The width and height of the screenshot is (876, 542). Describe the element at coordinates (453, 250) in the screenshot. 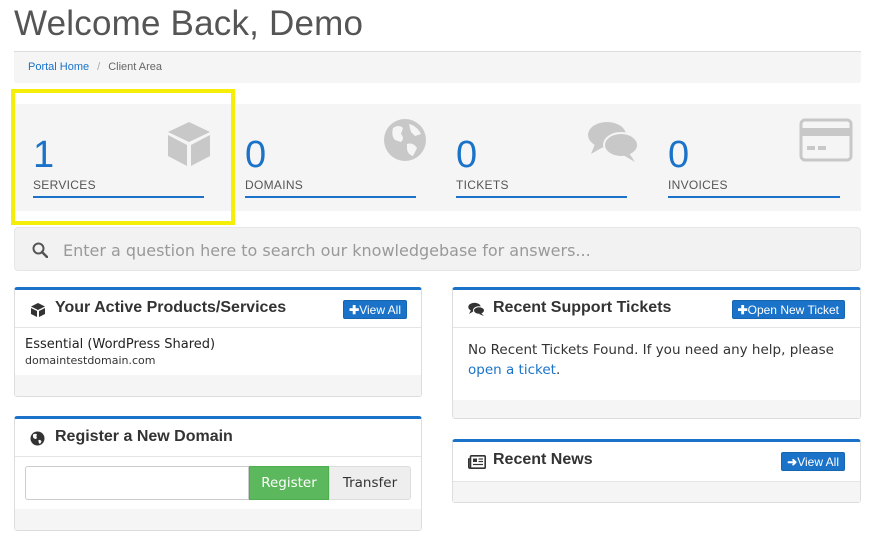

I see `knowledgebase-search-input` at that location.